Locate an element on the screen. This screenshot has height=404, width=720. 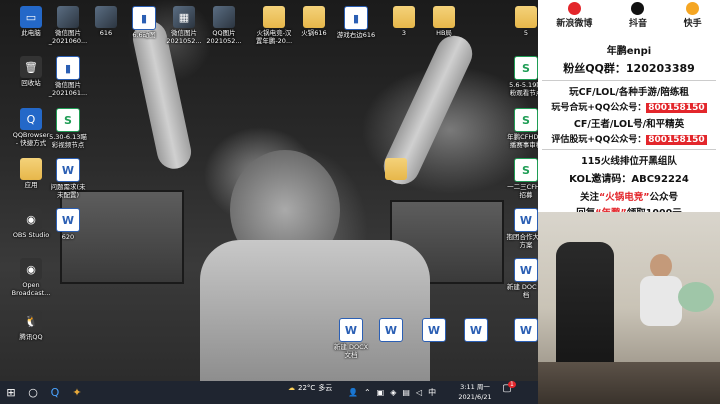
promo-line-1: 玩CF/LOL/各种手游/陪练租 is located at coordinates (629, 92).